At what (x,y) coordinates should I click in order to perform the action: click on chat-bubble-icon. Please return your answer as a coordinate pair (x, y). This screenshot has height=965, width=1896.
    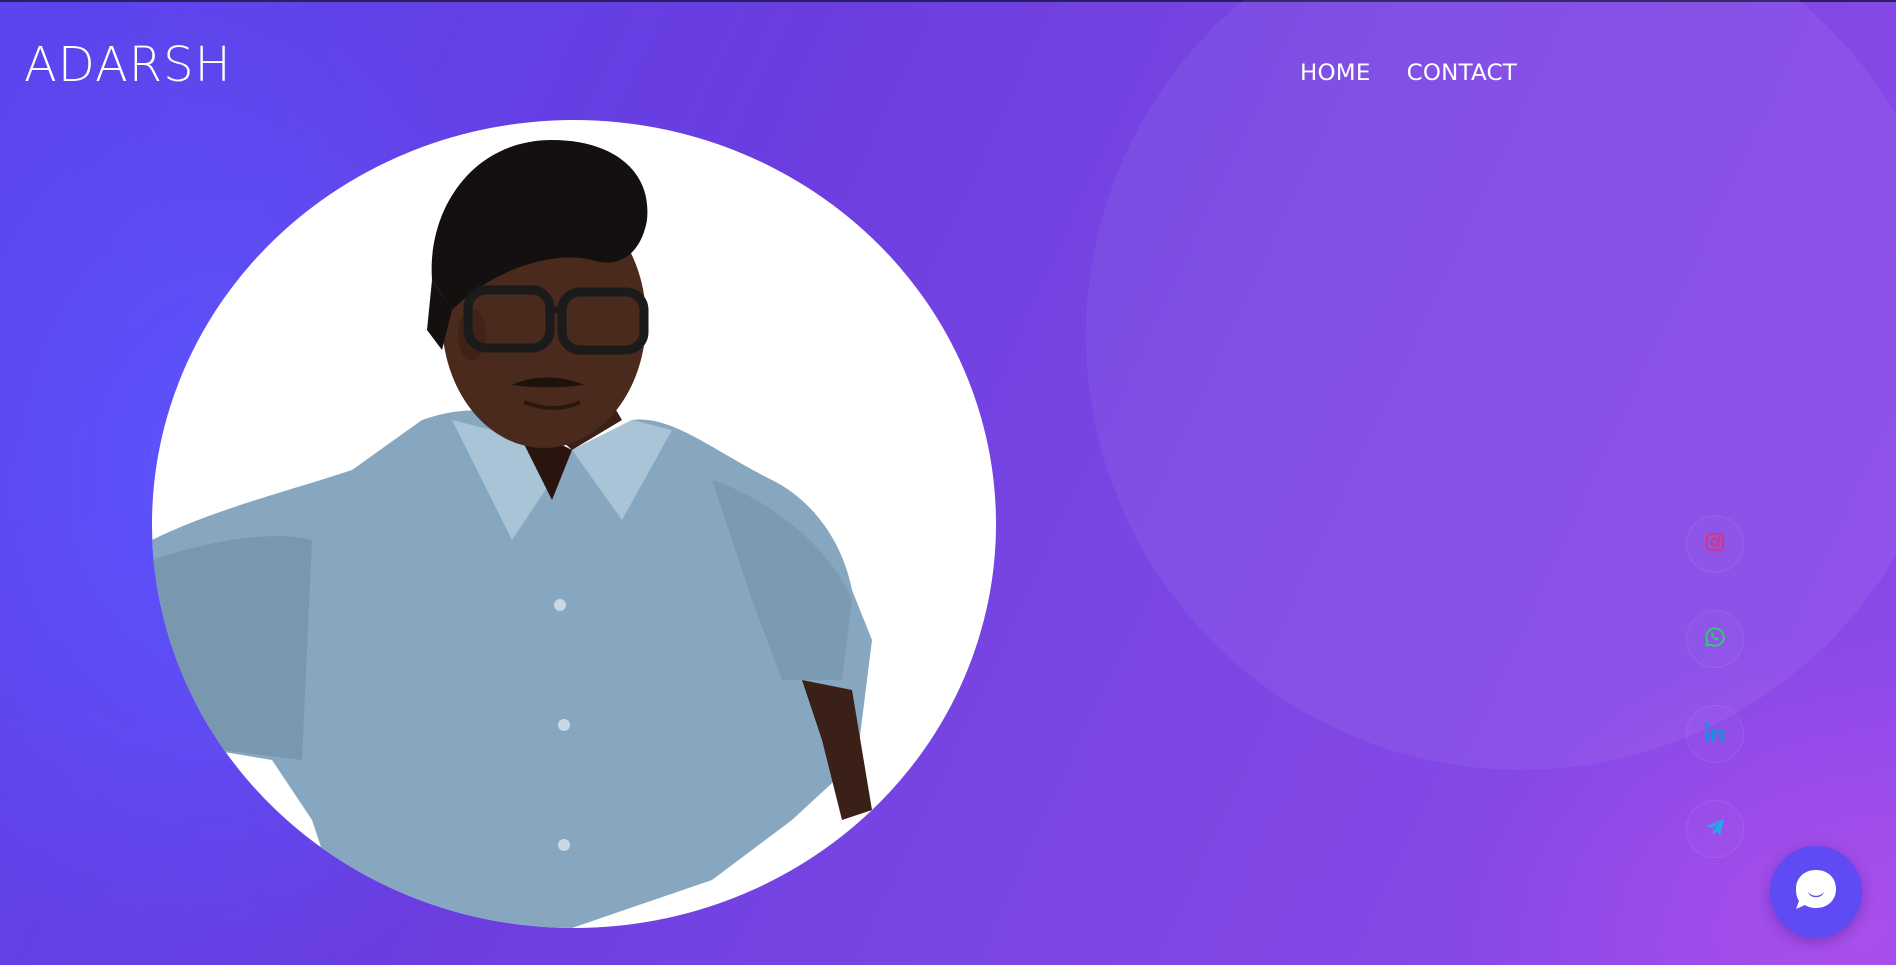
    Looking at the image, I should click on (1816, 892).